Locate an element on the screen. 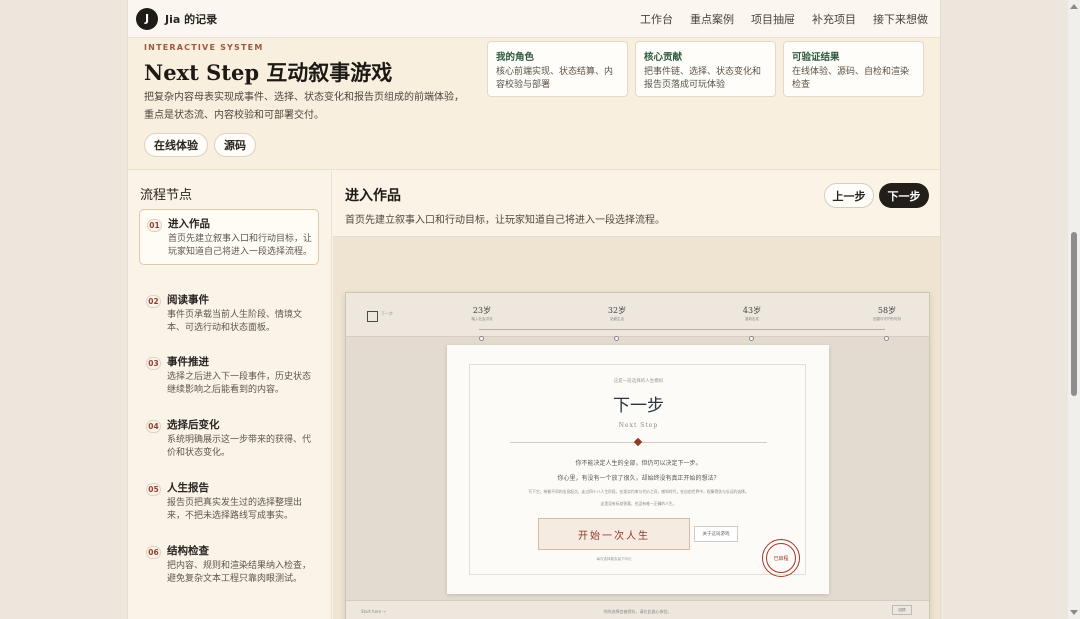 This screenshot has height=619, width=1080. previous-step-button: 上一步 is located at coordinates (849, 195).